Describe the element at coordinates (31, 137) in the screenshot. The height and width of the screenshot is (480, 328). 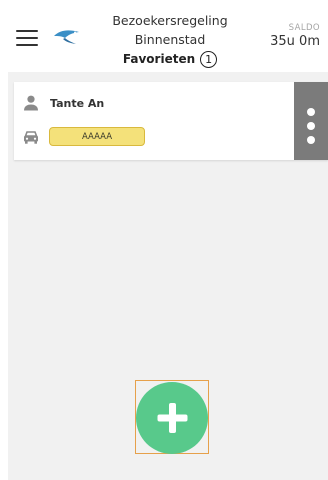
I see `car-icon` at that location.